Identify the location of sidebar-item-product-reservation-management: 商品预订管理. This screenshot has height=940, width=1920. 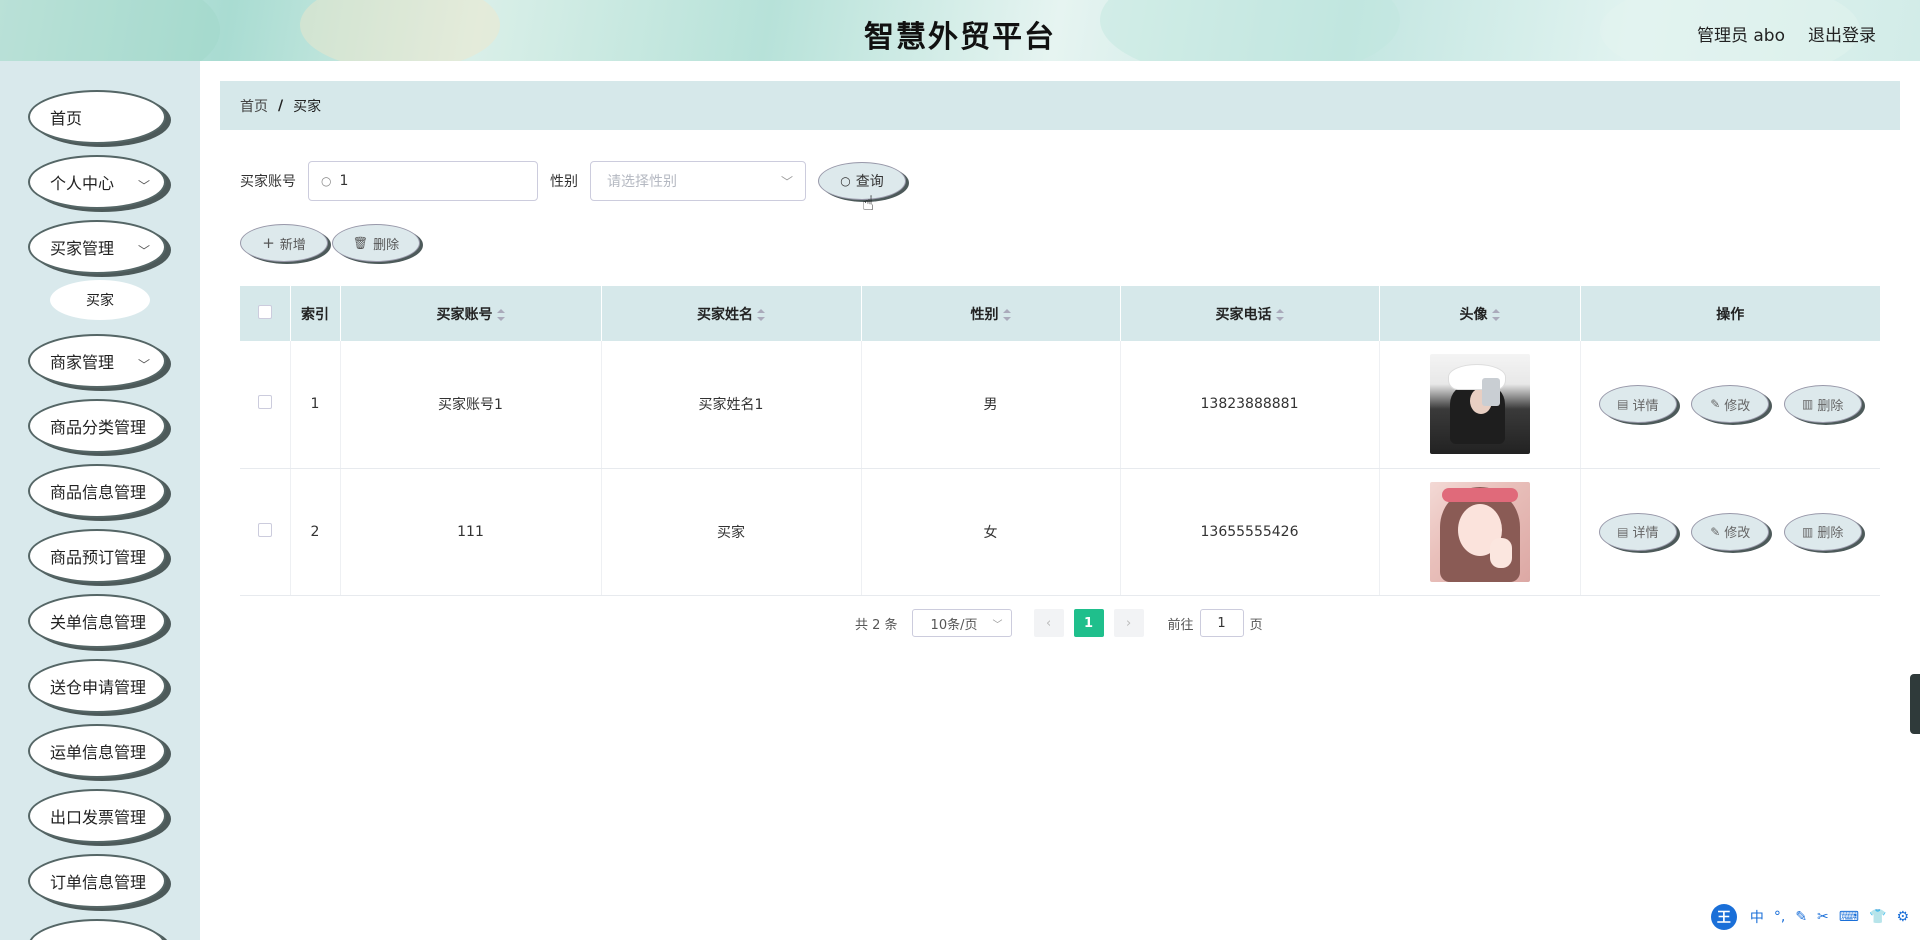
(97, 556).